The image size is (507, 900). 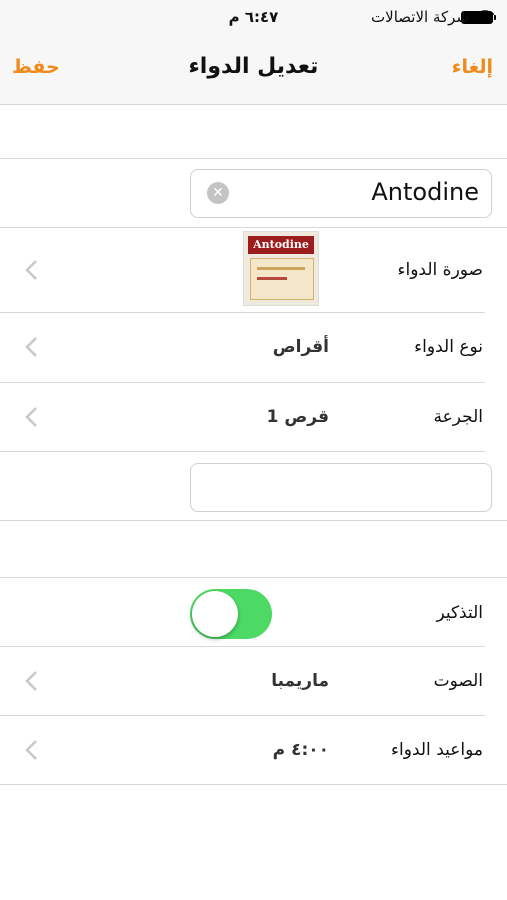 What do you see at coordinates (253, 750) in the screenshot?
I see `schedule-row: ٤:٠٠ م مواعيد الدواء` at bounding box center [253, 750].